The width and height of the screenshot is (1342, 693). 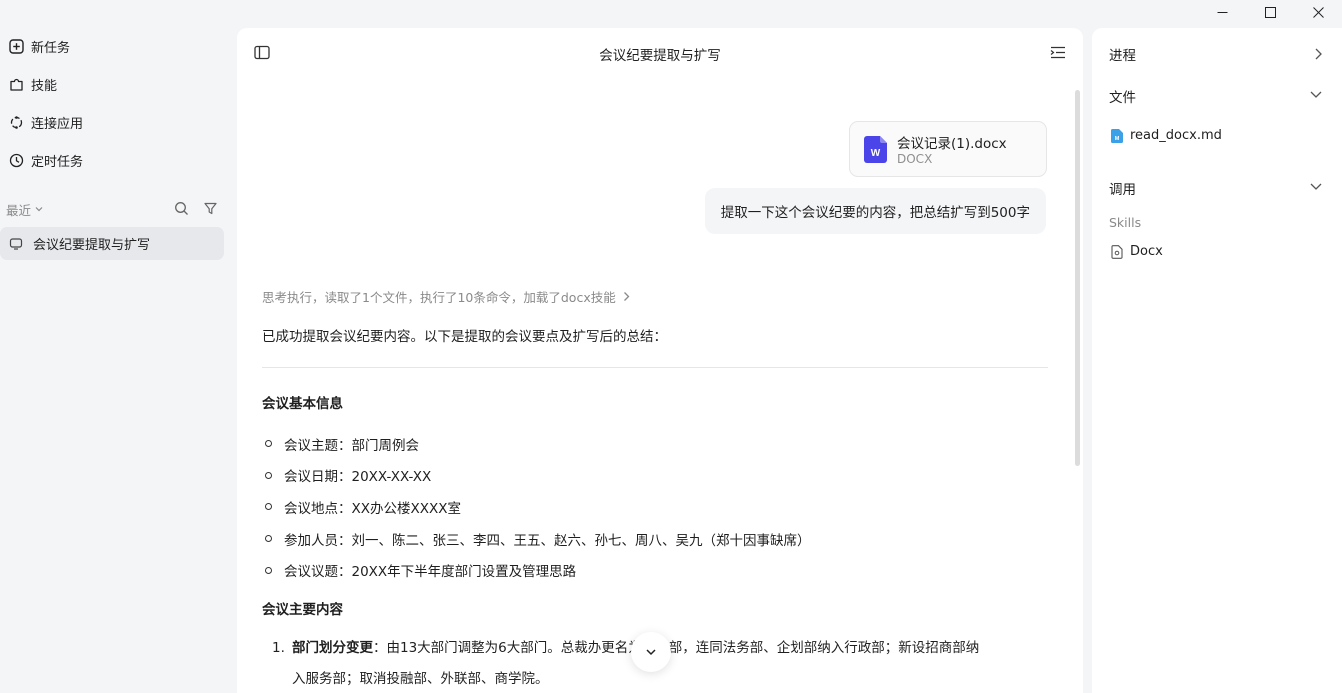 I want to click on section-title: 会议主要内容, so click(x=302, y=610).